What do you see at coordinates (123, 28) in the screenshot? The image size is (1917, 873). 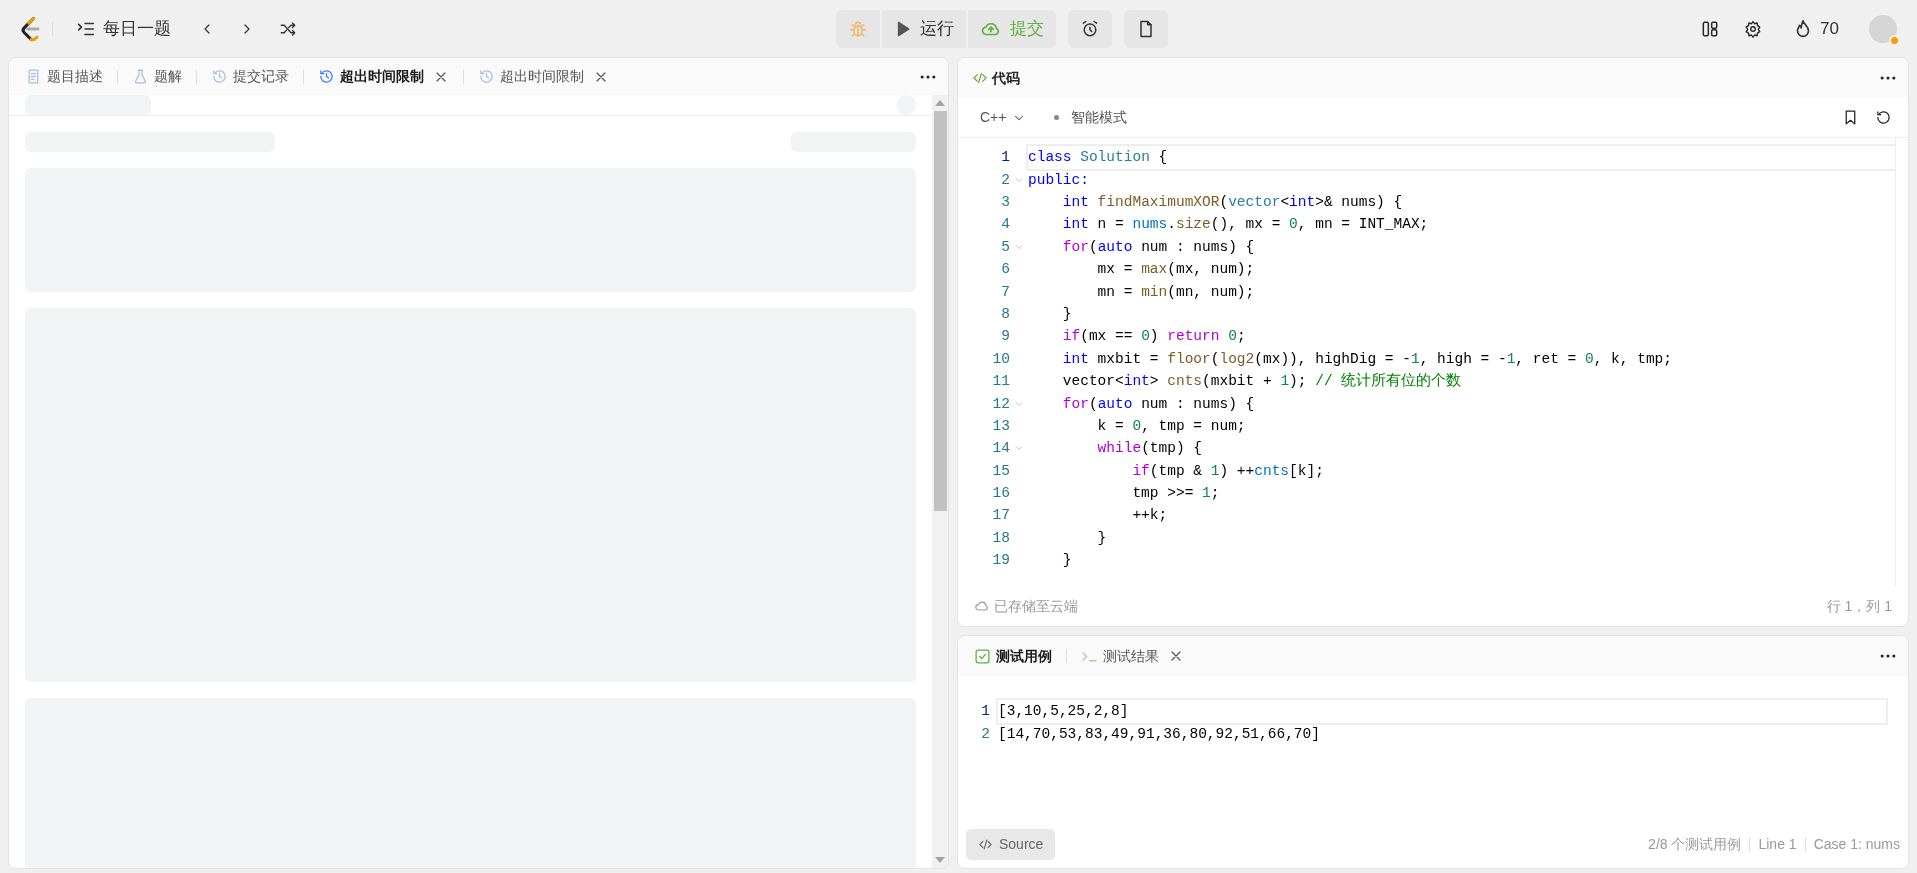 I see `daily-question-button: 每日一题` at bounding box center [123, 28].